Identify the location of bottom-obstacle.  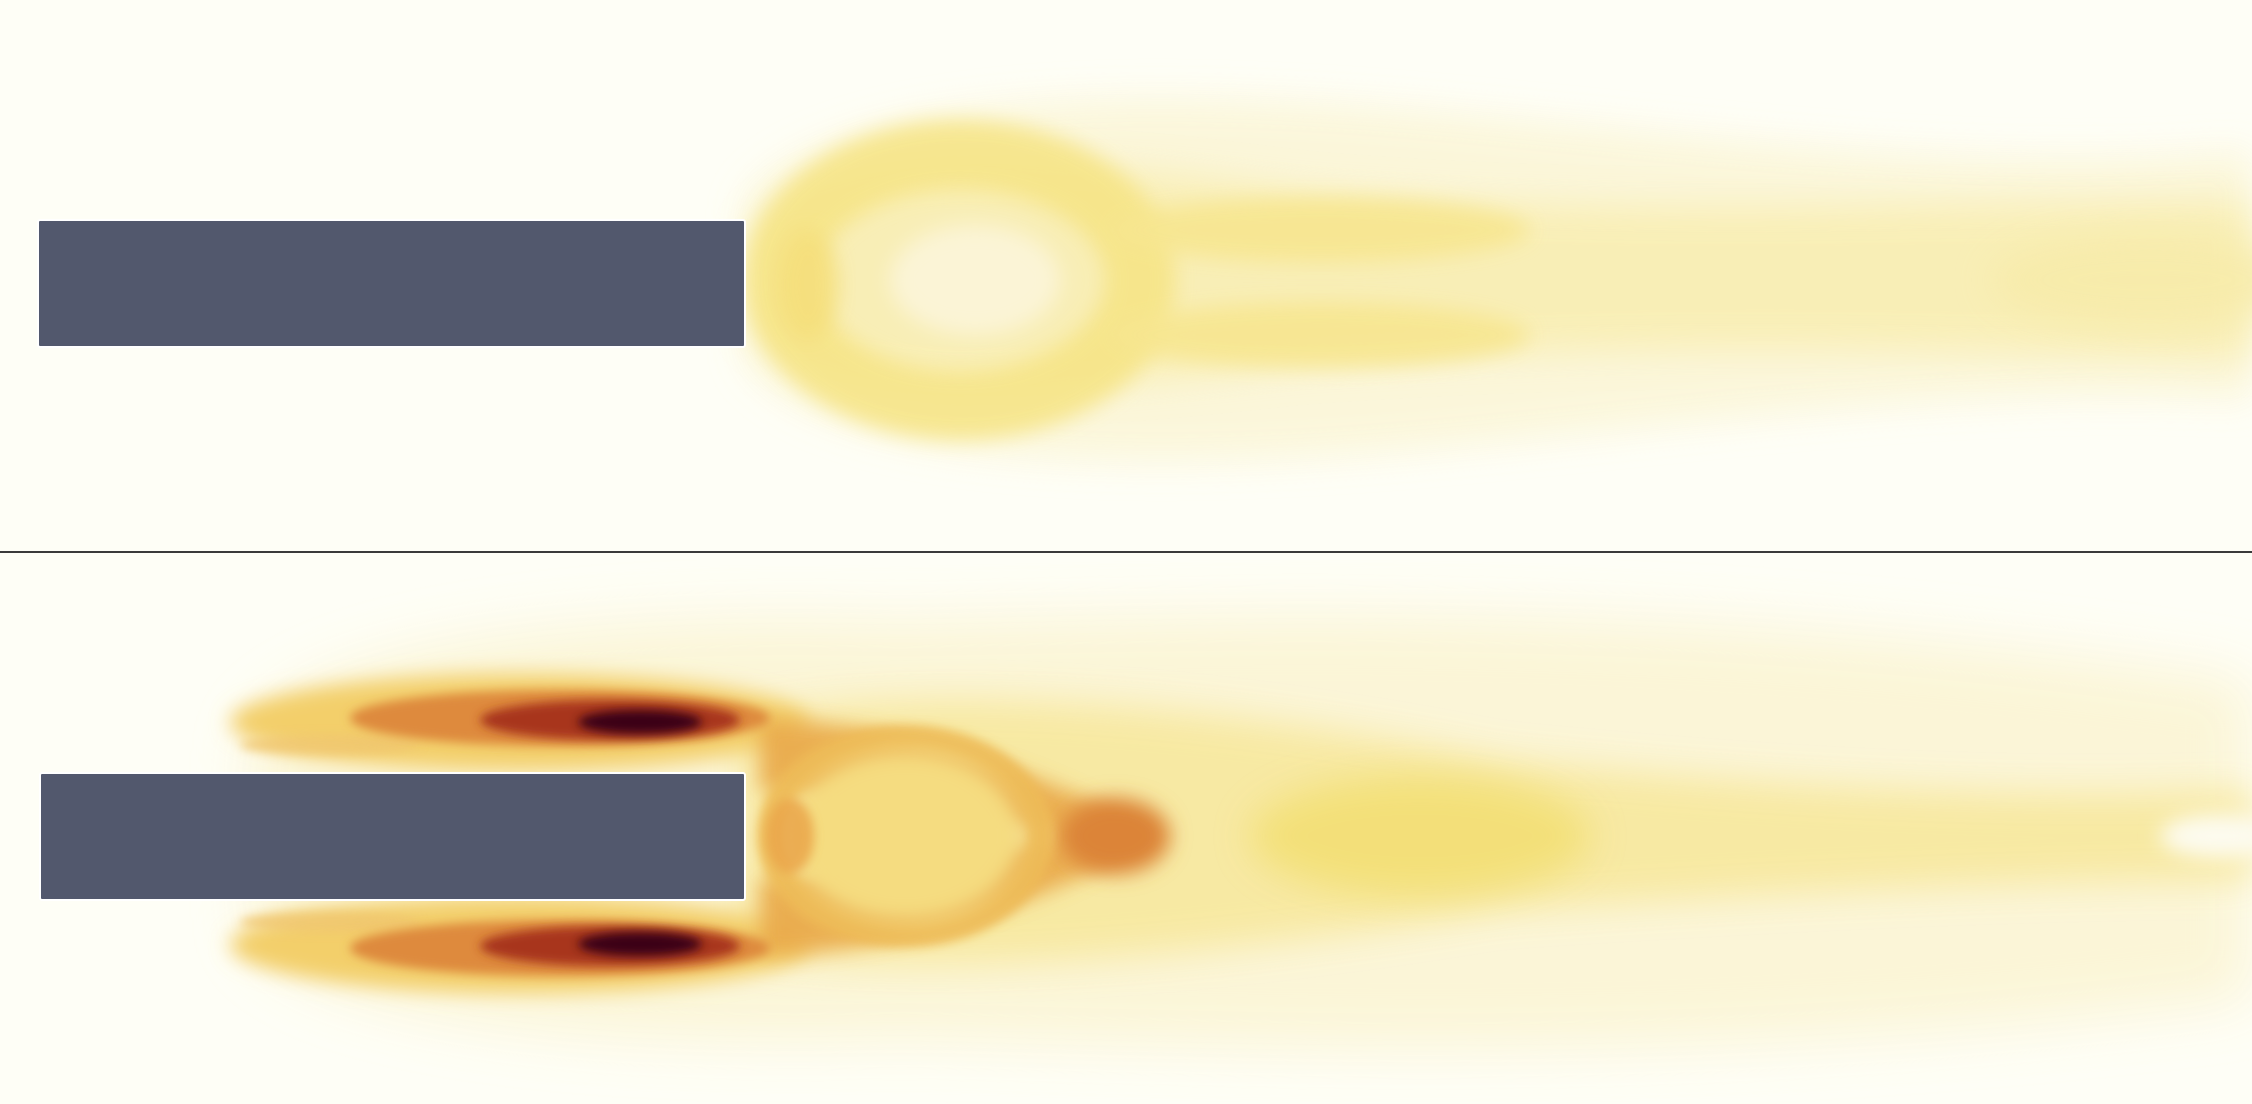
(392, 836).